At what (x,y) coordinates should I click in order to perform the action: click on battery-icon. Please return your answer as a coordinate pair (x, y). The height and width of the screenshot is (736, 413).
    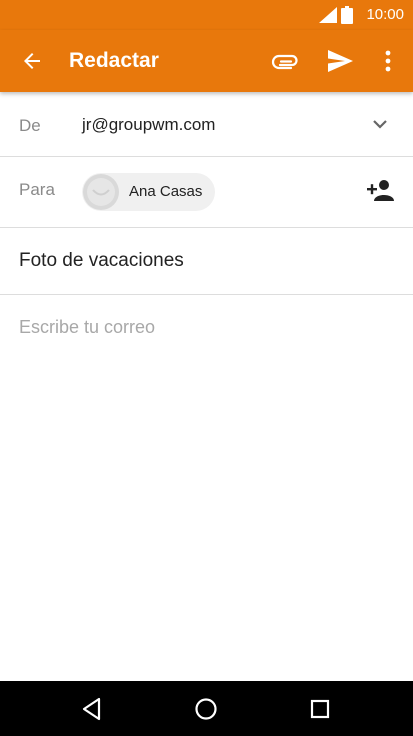
    Looking at the image, I should click on (347, 17).